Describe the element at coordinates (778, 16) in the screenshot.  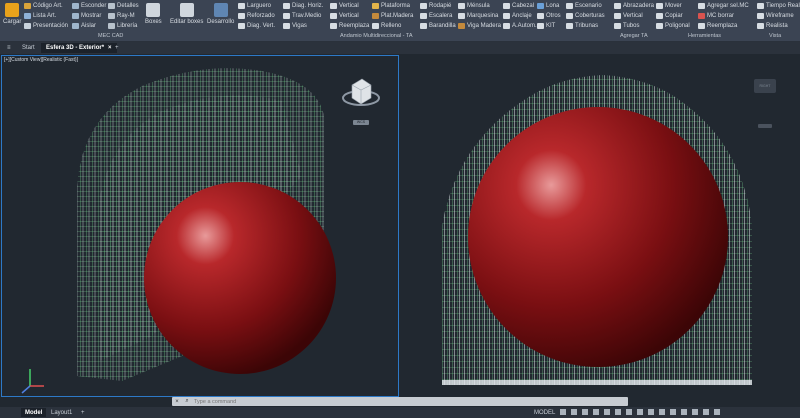
I see `wireframe-button: Wireframe` at that location.